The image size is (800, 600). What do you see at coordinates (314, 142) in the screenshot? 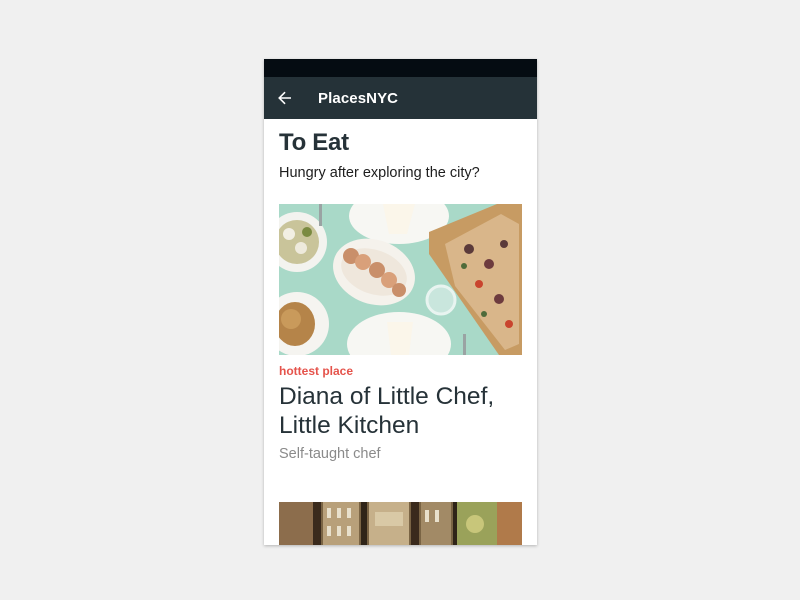
I see `page-title: To Eat` at bounding box center [314, 142].